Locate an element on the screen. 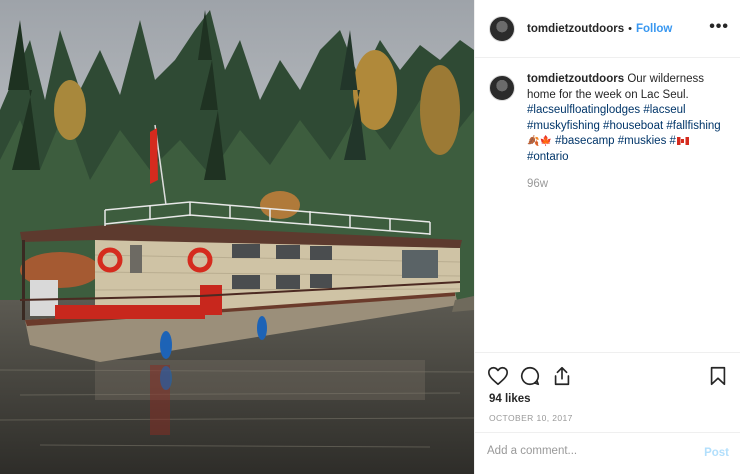 This screenshot has height=474, width=740. caption-avatar is located at coordinates (502, 88).